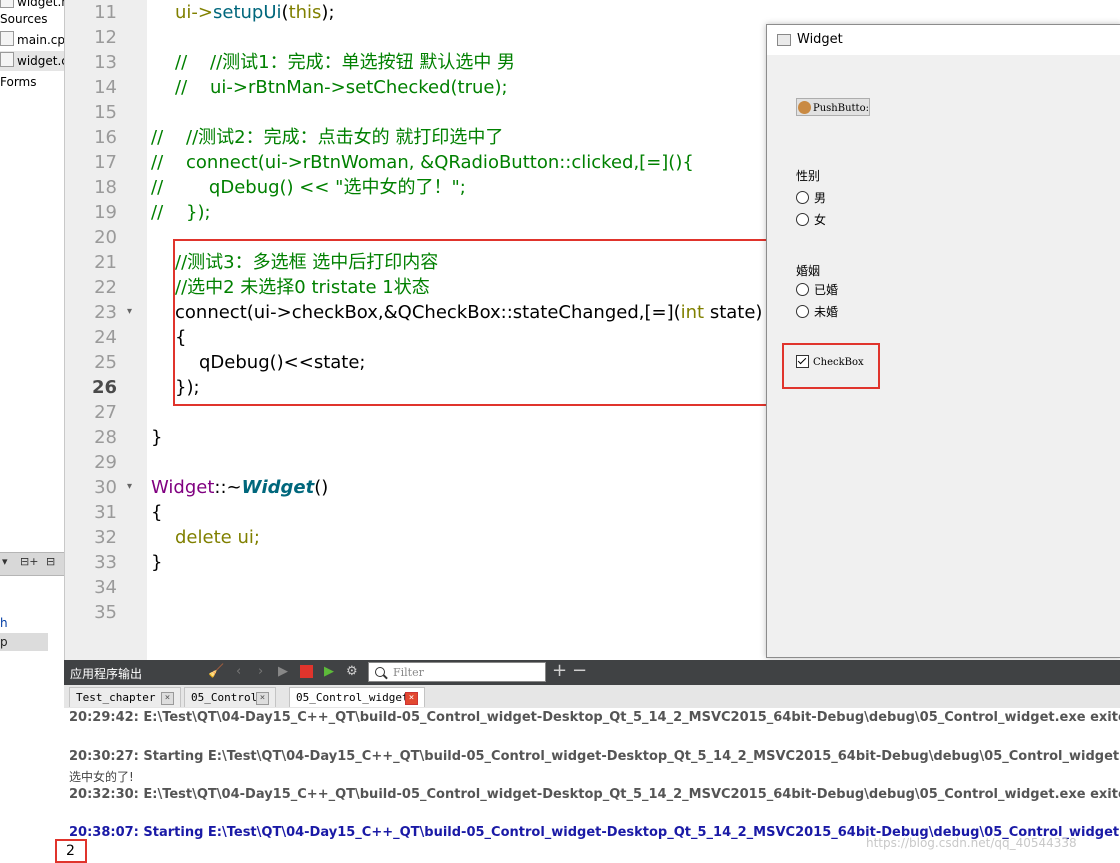 This screenshot has width=1120, height=863. What do you see at coordinates (105, 262) in the screenshot?
I see `line-number: 21` at bounding box center [105, 262].